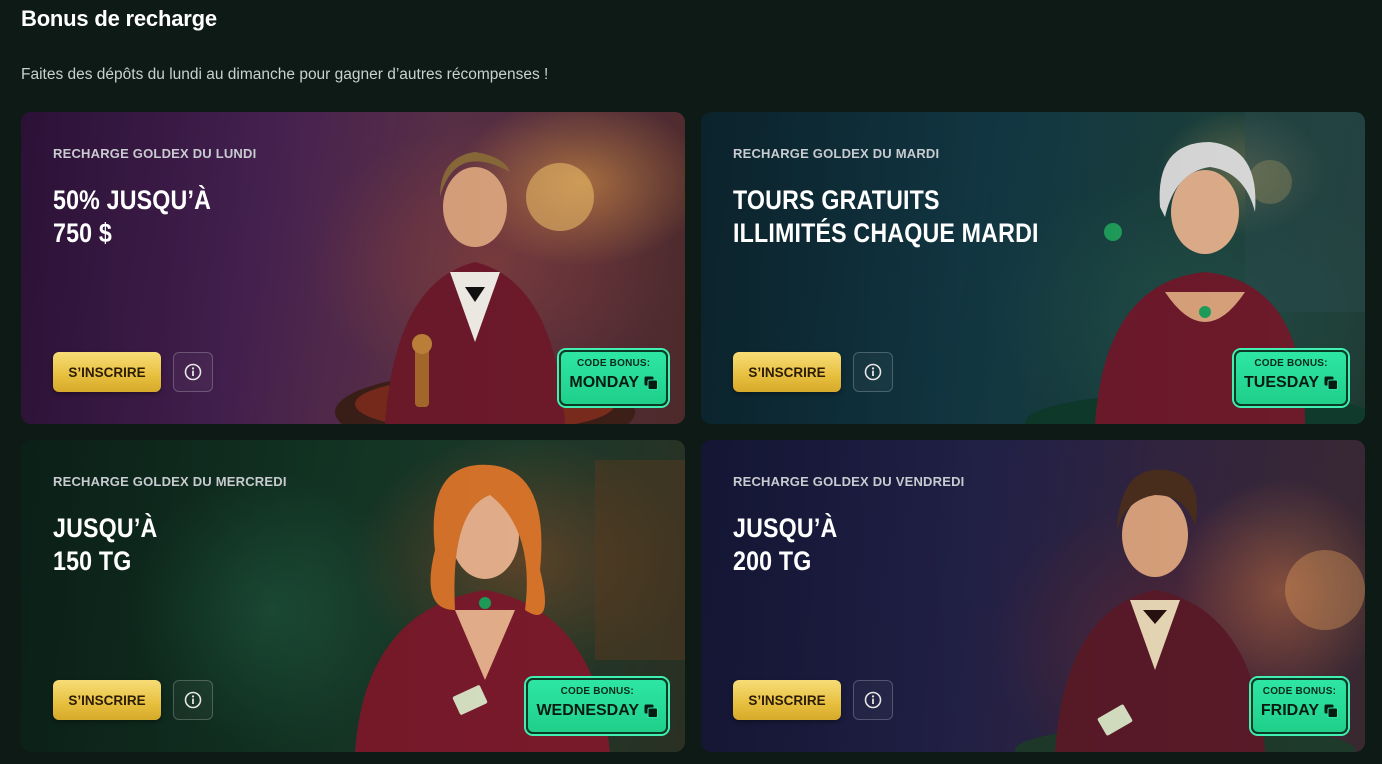 This screenshot has height=764, width=1382. Describe the element at coordinates (92, 561) in the screenshot. I see `headline-line-2: 150 TG` at that location.